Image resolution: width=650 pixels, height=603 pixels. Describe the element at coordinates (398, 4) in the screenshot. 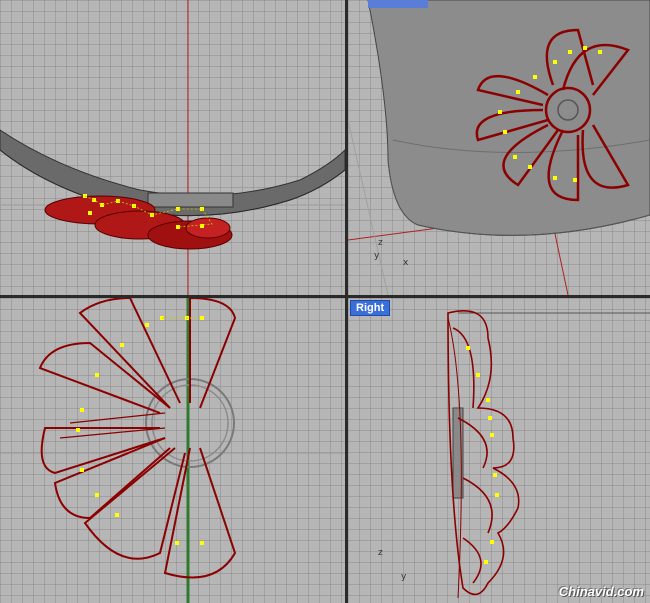

I see `tab-strip` at that location.